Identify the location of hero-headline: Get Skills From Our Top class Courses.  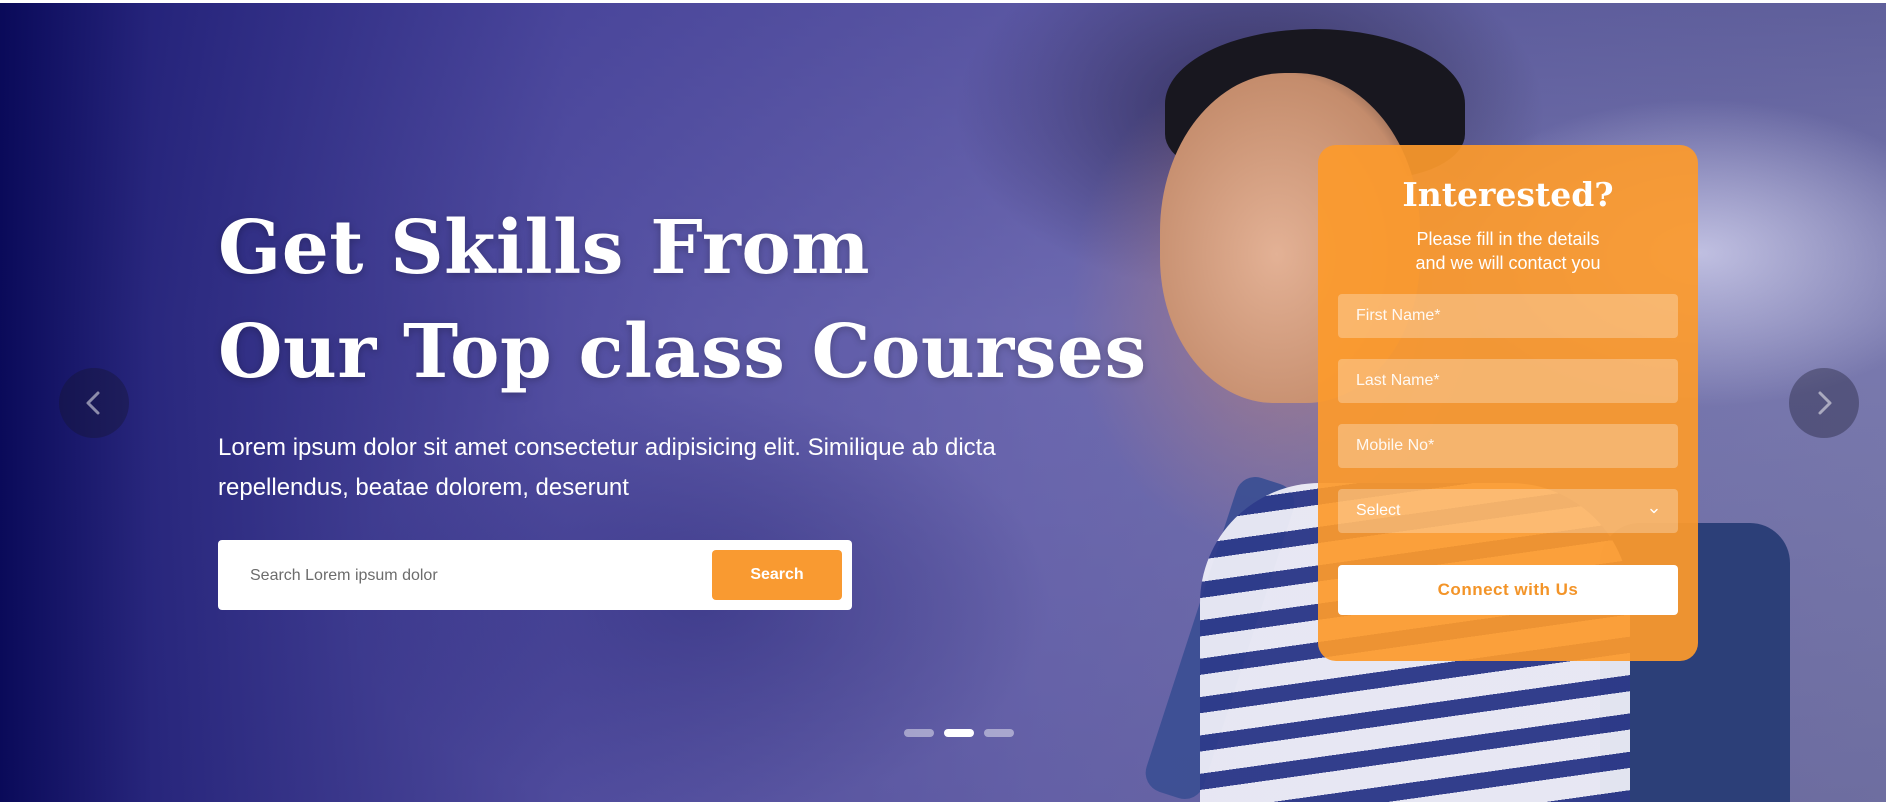
(682, 300).